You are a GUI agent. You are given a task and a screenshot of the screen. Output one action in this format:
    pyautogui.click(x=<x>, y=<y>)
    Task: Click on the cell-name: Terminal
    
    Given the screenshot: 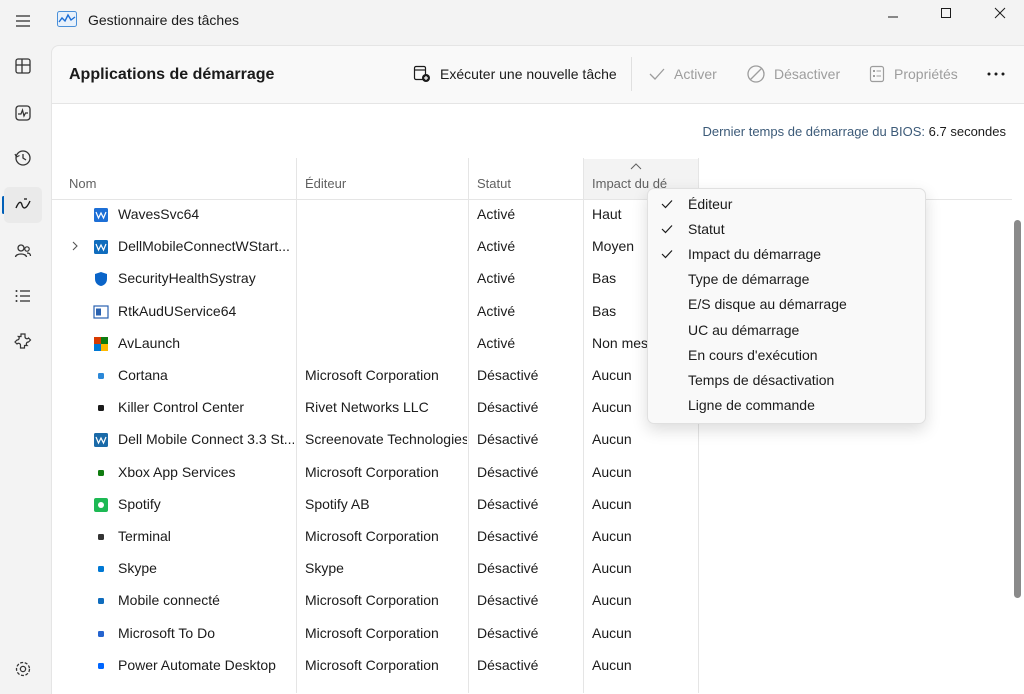 What is the action you would take?
    pyautogui.click(x=144, y=536)
    